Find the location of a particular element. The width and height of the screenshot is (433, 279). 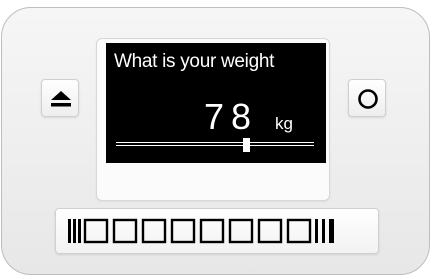

slider-track is located at coordinates (215, 144).